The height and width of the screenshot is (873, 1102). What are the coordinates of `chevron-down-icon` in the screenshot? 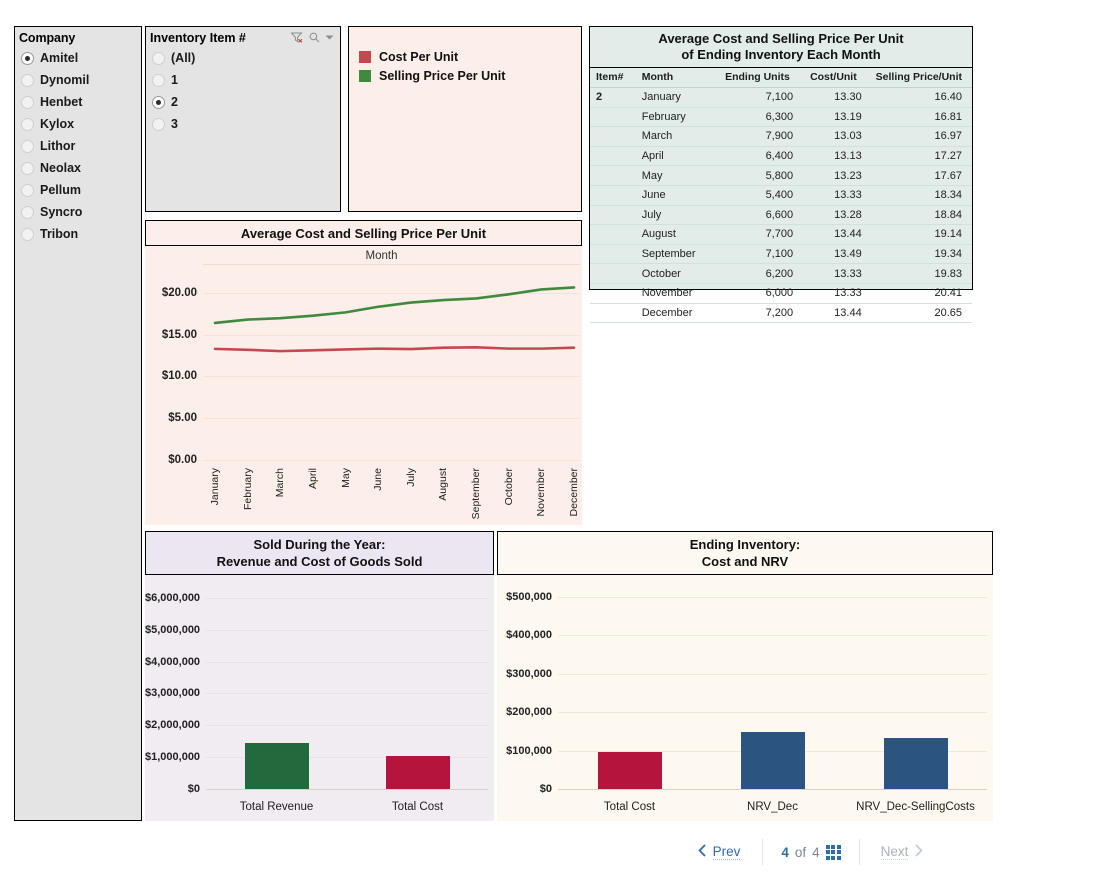 It's located at (329, 37).